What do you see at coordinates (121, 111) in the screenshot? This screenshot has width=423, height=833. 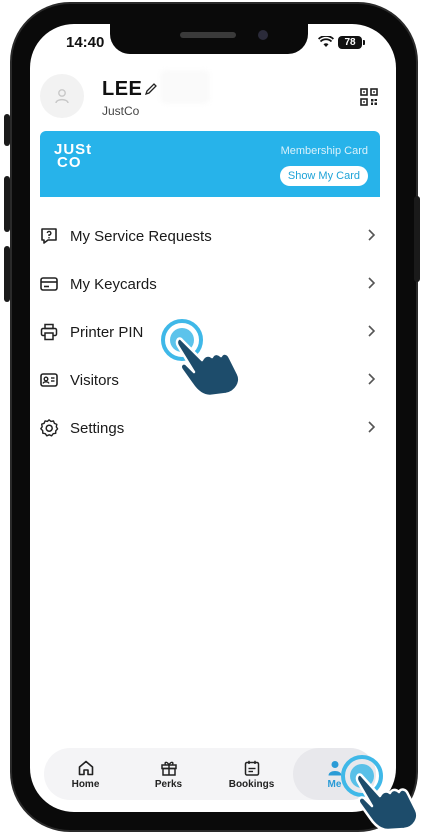 I see `profile-company: JustCo` at bounding box center [121, 111].